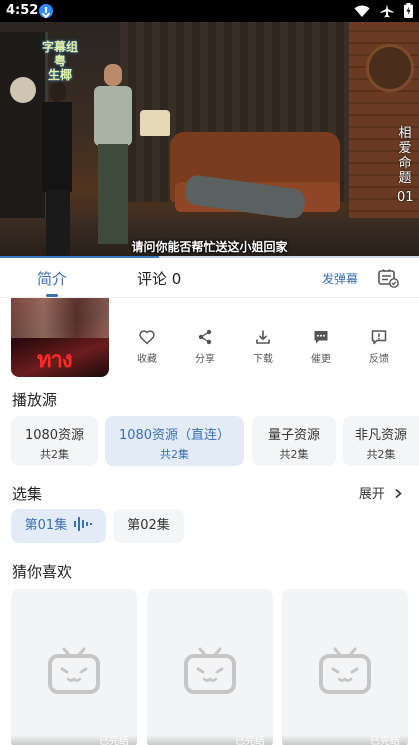 The height and width of the screenshot is (745, 419). I want to click on wifi-icon, so click(362, 12).